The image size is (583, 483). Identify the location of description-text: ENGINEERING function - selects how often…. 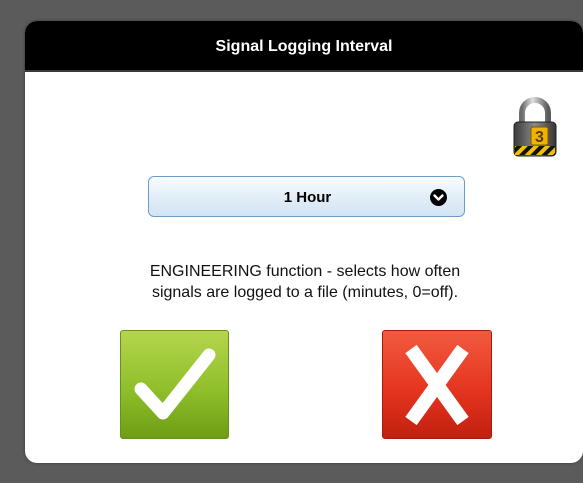
(305, 282).